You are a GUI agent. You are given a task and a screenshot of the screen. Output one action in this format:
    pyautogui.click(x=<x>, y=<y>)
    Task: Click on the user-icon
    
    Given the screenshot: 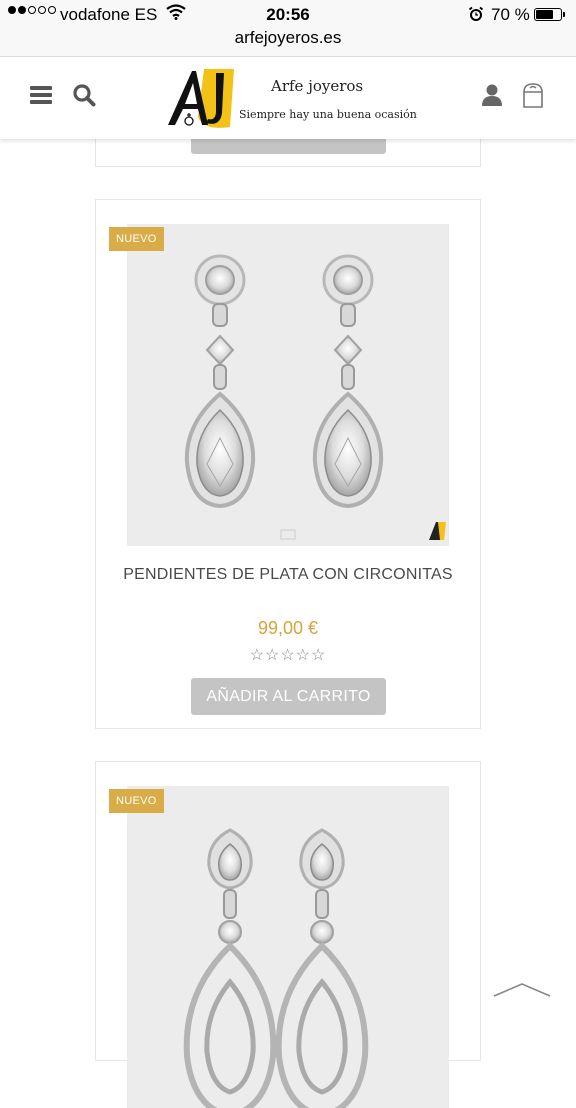 What is the action you would take?
    pyautogui.click(x=492, y=95)
    